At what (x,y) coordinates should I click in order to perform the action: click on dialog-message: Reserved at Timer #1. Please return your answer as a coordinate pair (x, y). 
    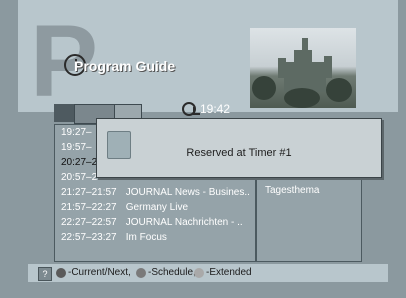
    Looking at the image, I should click on (239, 153).